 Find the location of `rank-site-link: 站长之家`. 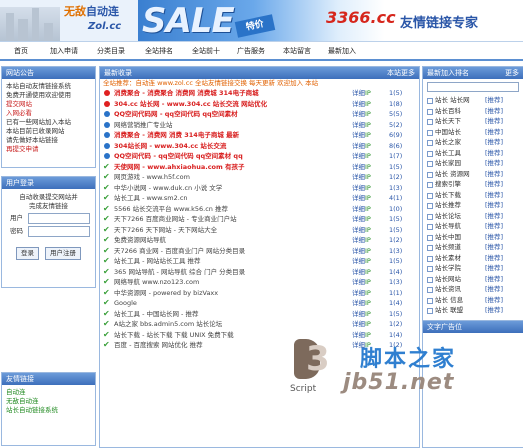

rank-site-link: 站长之家 is located at coordinates (448, 142).